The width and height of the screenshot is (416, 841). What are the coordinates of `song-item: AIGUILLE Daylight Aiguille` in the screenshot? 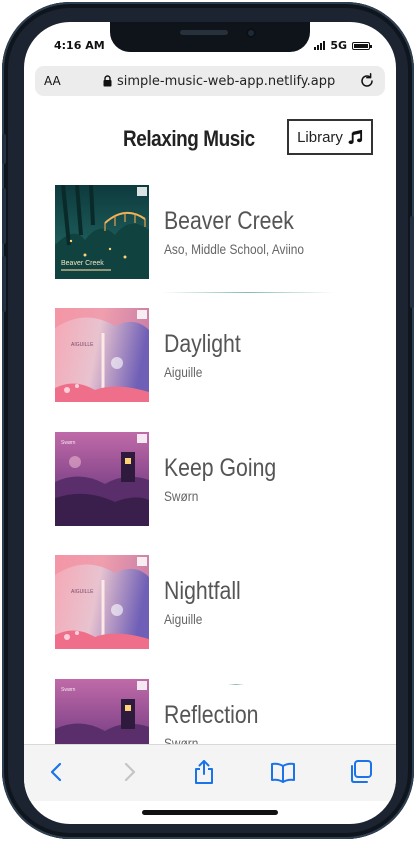 It's located at (215, 355).